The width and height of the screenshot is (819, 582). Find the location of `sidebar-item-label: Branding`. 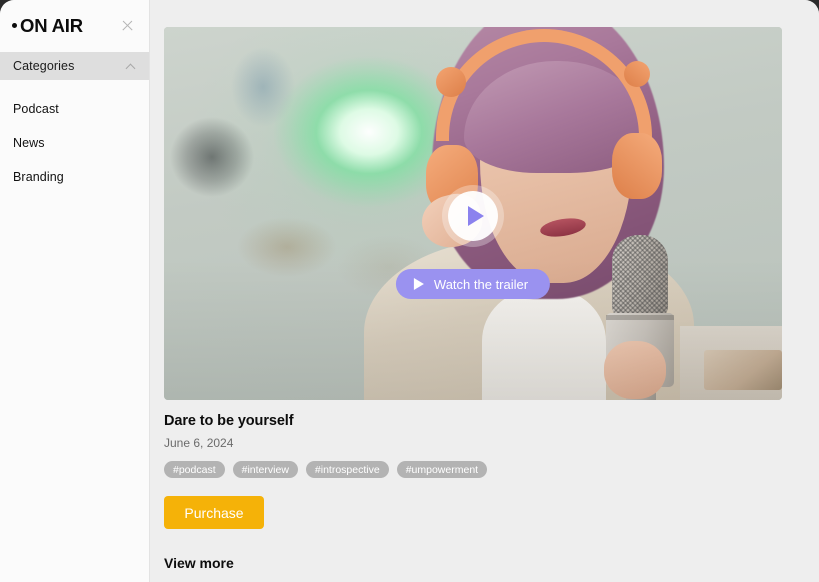

sidebar-item-label: Branding is located at coordinates (38, 177).